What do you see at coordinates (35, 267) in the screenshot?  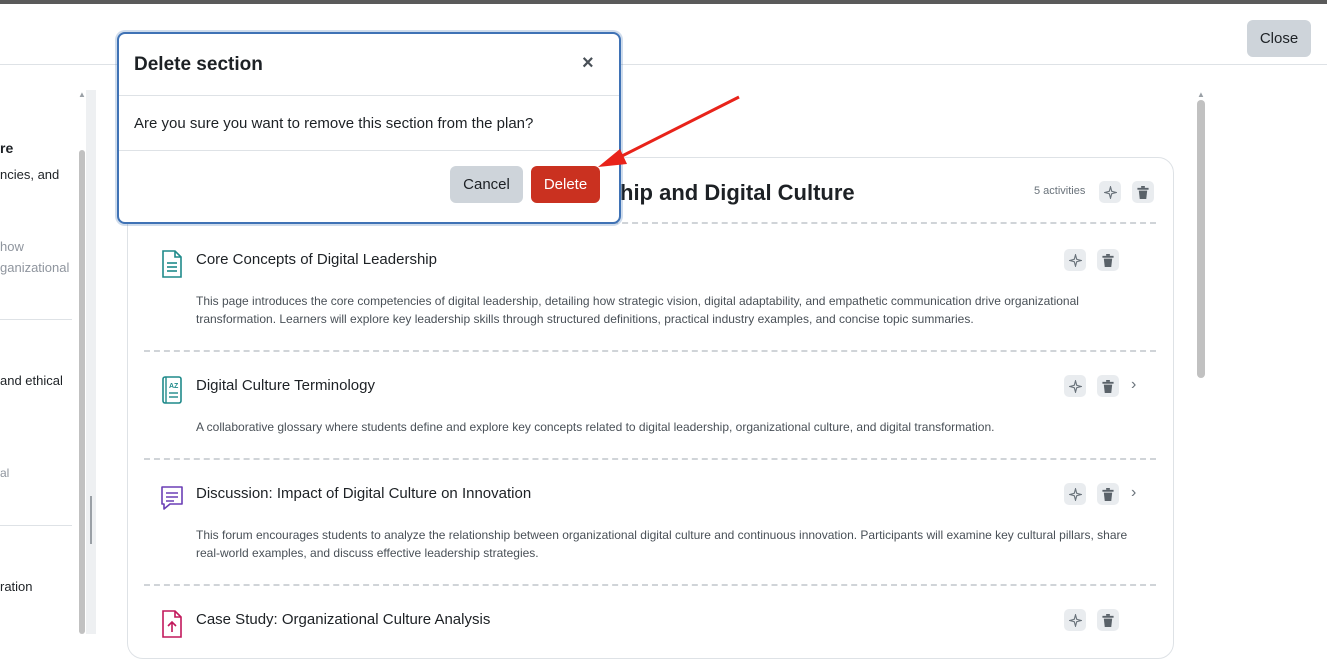 I see `left-item-text: ganizational` at bounding box center [35, 267].